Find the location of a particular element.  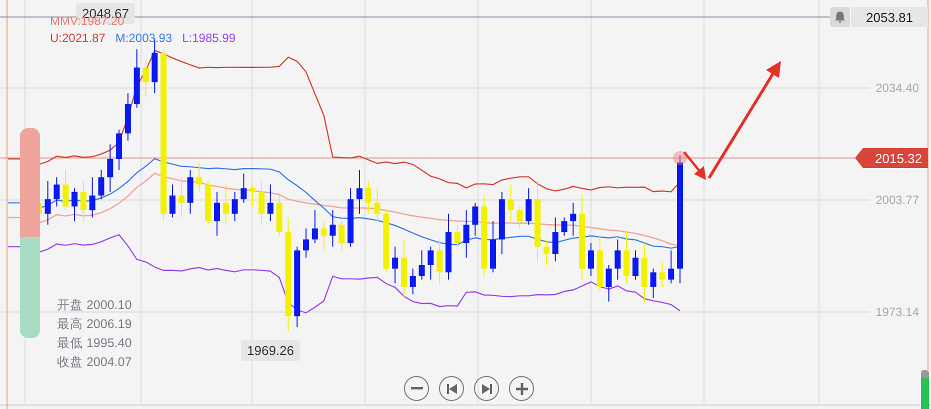

low-price-label: 1969.26 is located at coordinates (270, 350).